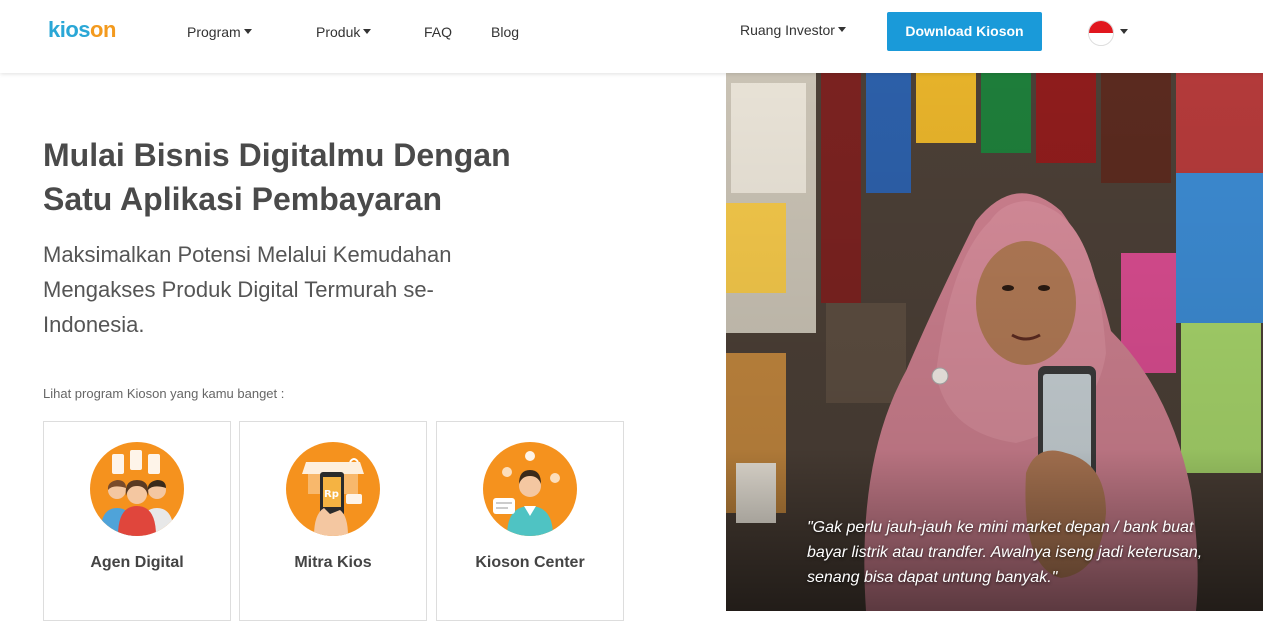 The width and height of the screenshot is (1263, 621). I want to click on hero-title-line1: Mulai Bisnis Digitalmu Dengan, so click(277, 155).